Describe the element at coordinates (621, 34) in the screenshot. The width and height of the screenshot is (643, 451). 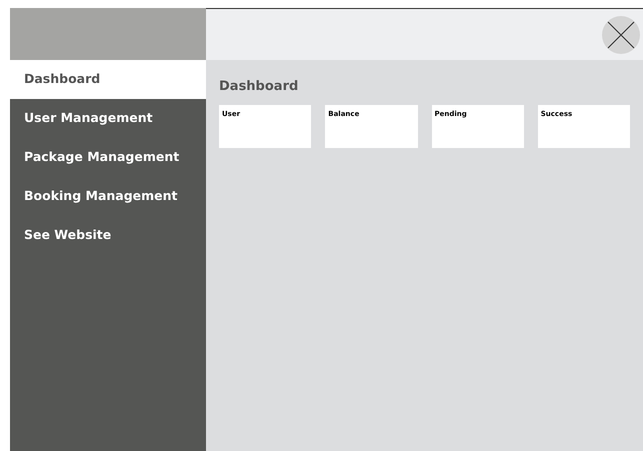
I see `close-icon` at that location.